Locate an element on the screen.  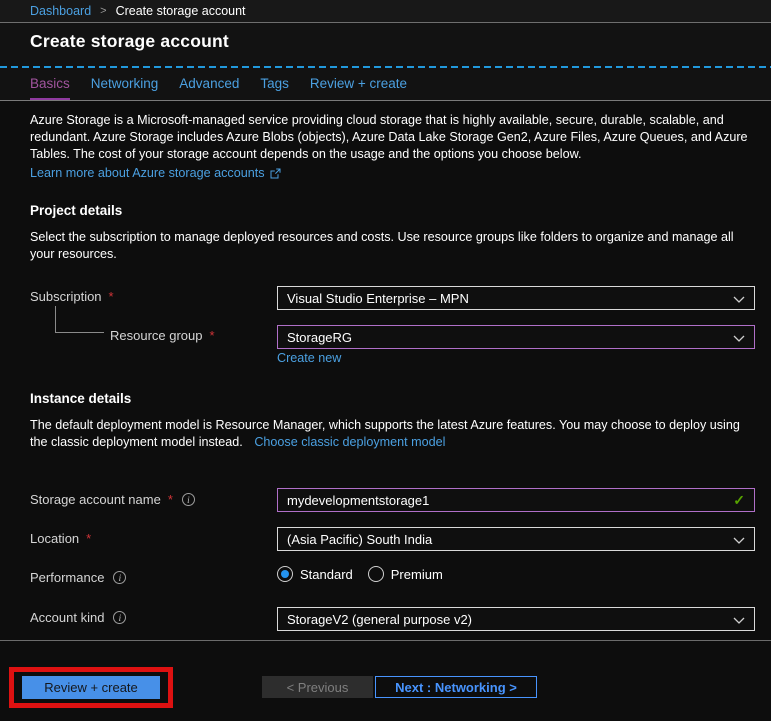
breadcrumb-current: Create storage account is located at coordinates (180, 11).